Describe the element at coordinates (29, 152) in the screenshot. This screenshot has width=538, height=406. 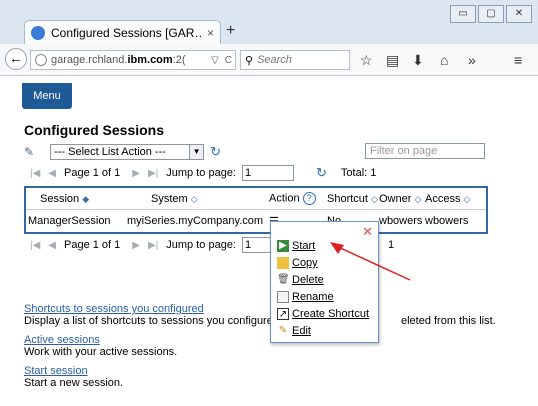
I see `select-all-icon: ✎` at that location.